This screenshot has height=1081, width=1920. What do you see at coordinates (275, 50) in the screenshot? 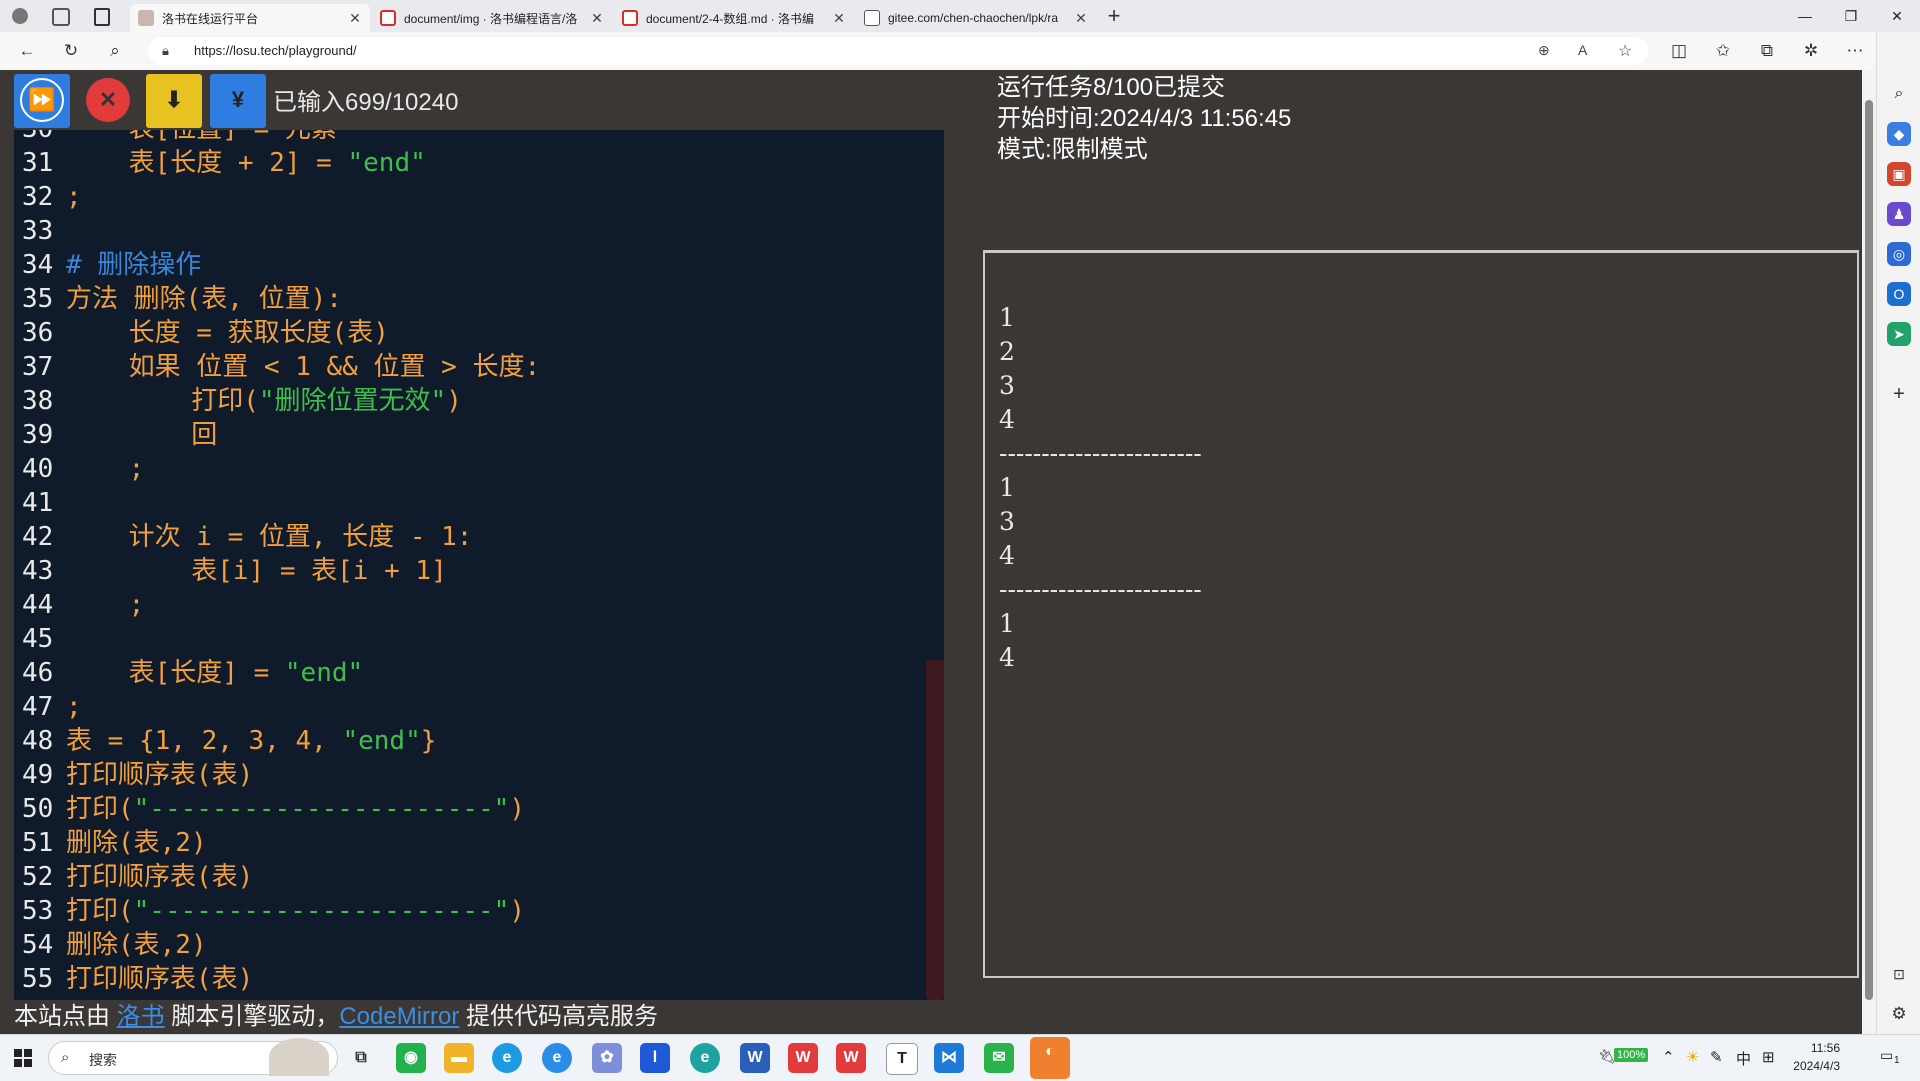
I see `url-text: https://losu.tech/playground/` at bounding box center [275, 50].